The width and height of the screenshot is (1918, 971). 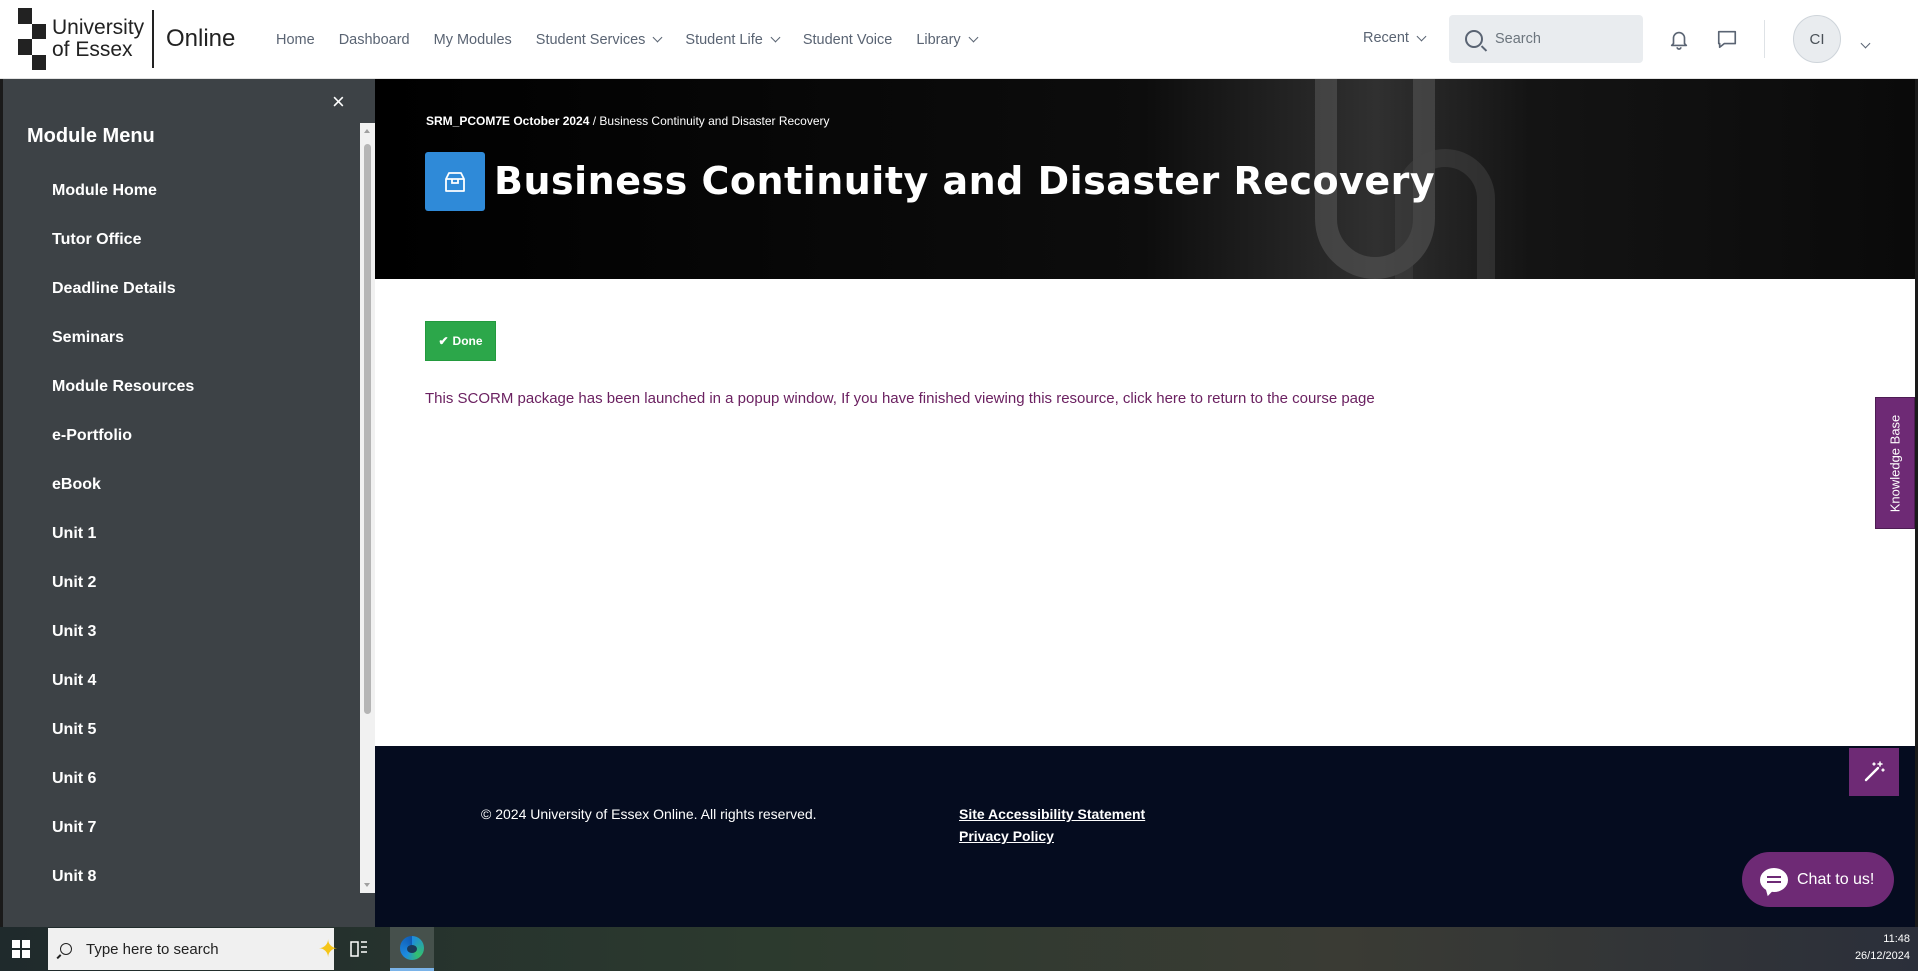 I want to click on nav-student-voice: Student Voice, so click(x=848, y=40).